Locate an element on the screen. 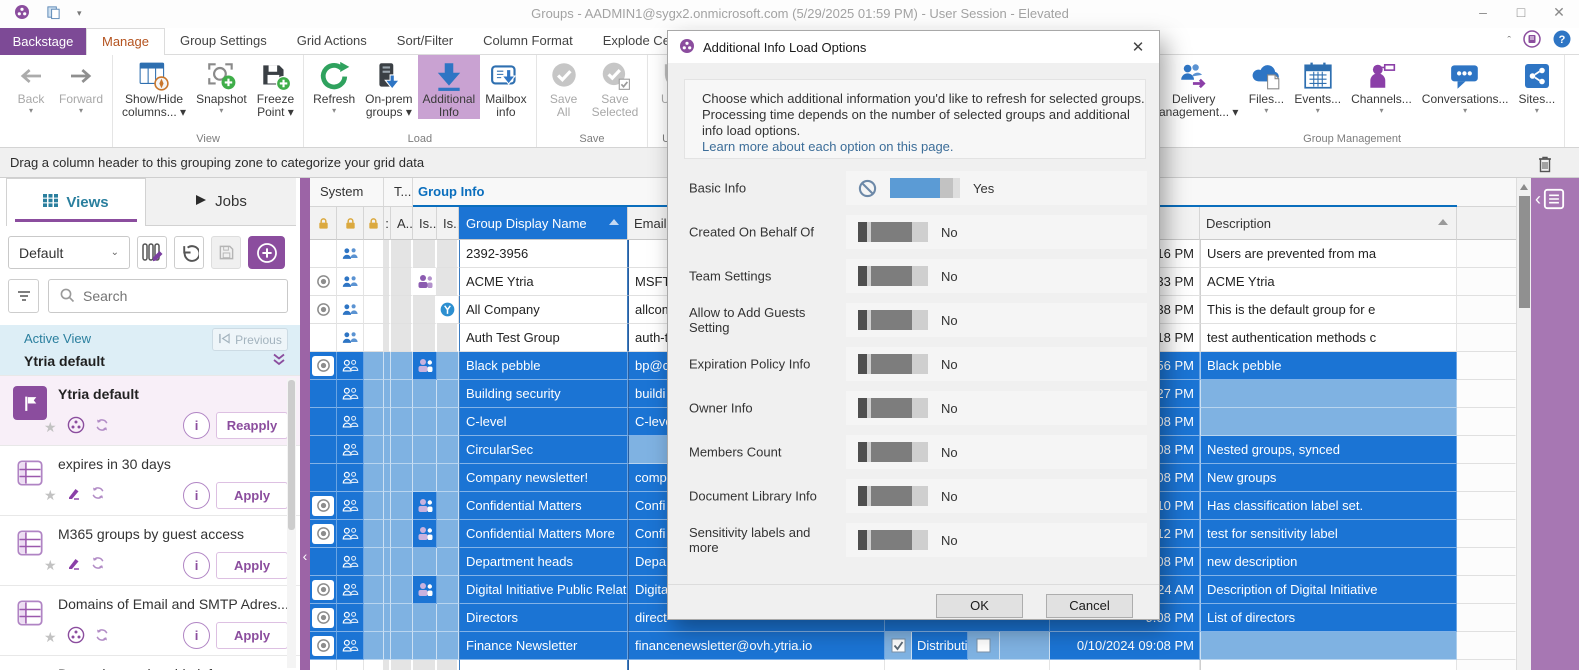 This screenshot has height=670, width=1579. group-display-name-cell: Building security is located at coordinates (543, 394).